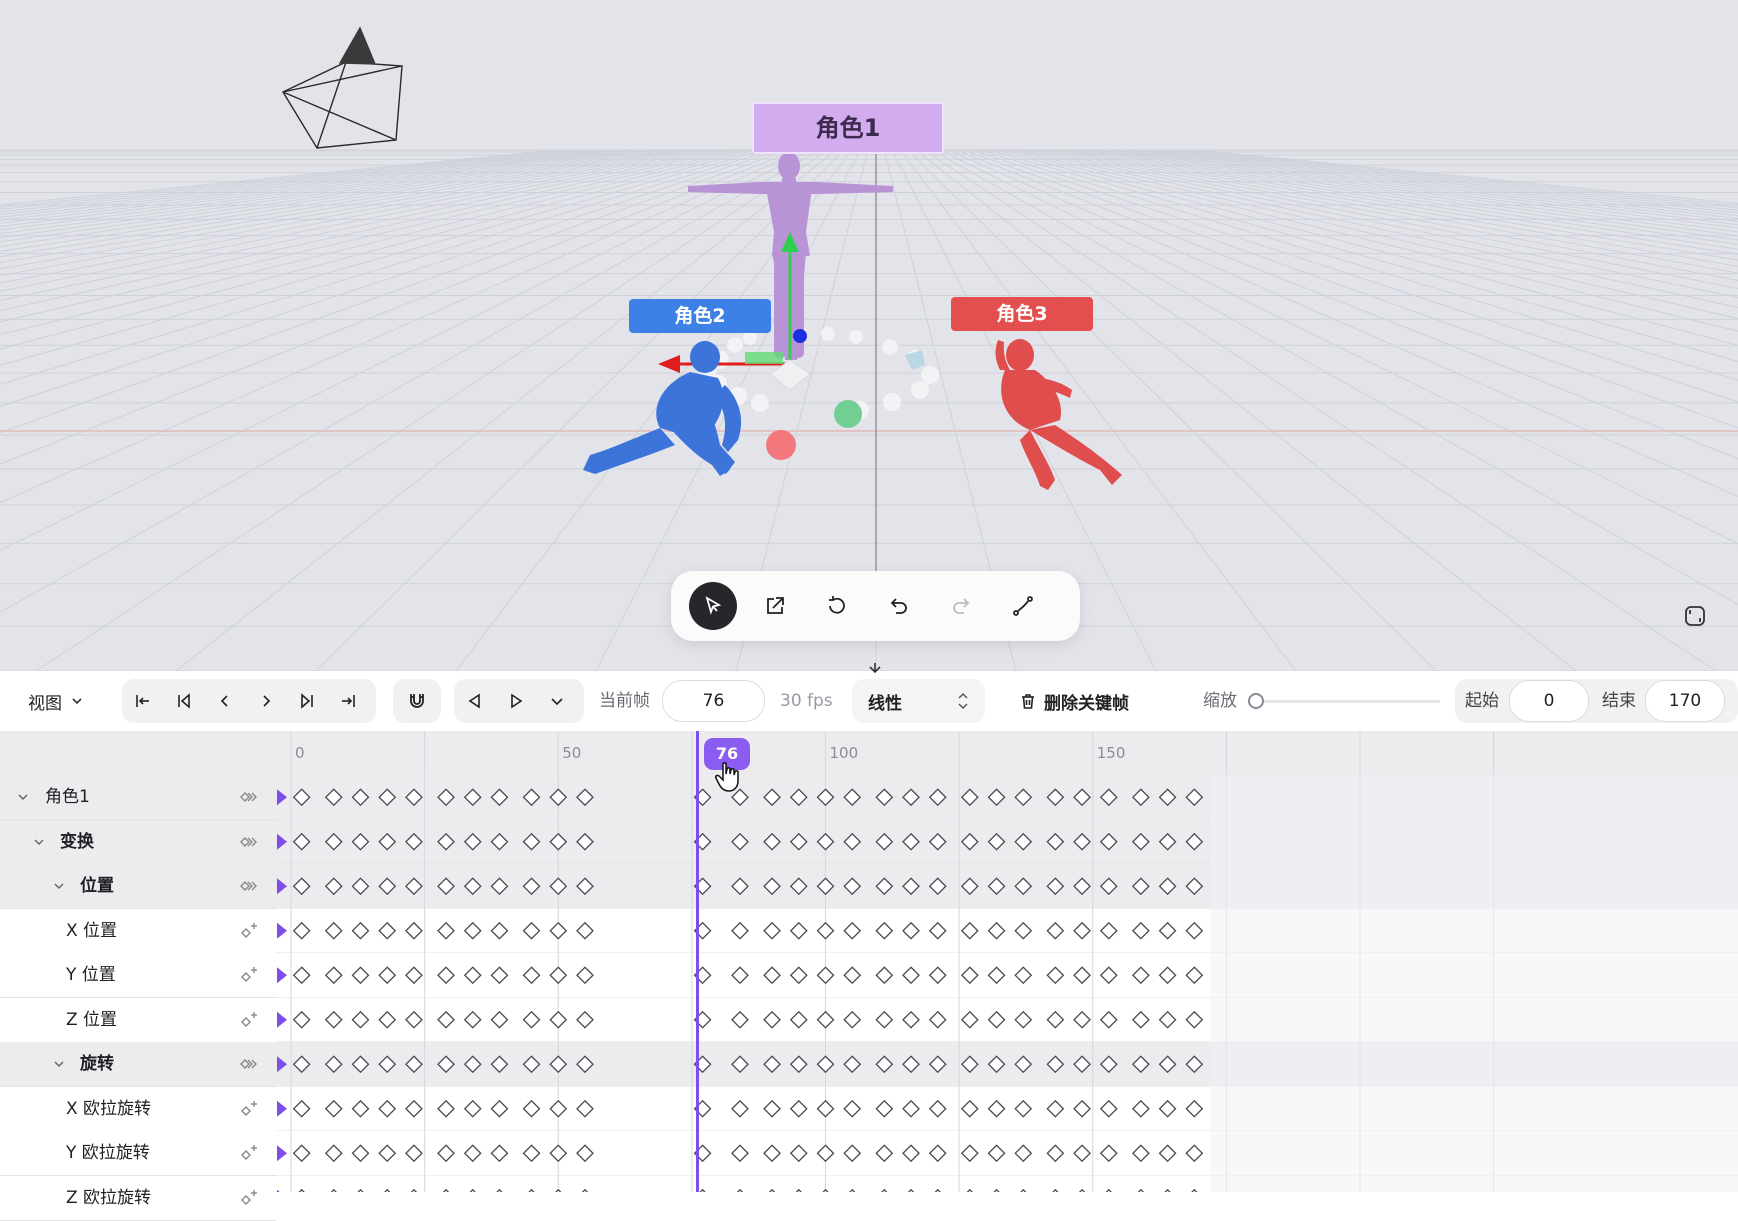  What do you see at coordinates (92, 930) in the screenshot?
I see `track-name: X 位置` at bounding box center [92, 930].